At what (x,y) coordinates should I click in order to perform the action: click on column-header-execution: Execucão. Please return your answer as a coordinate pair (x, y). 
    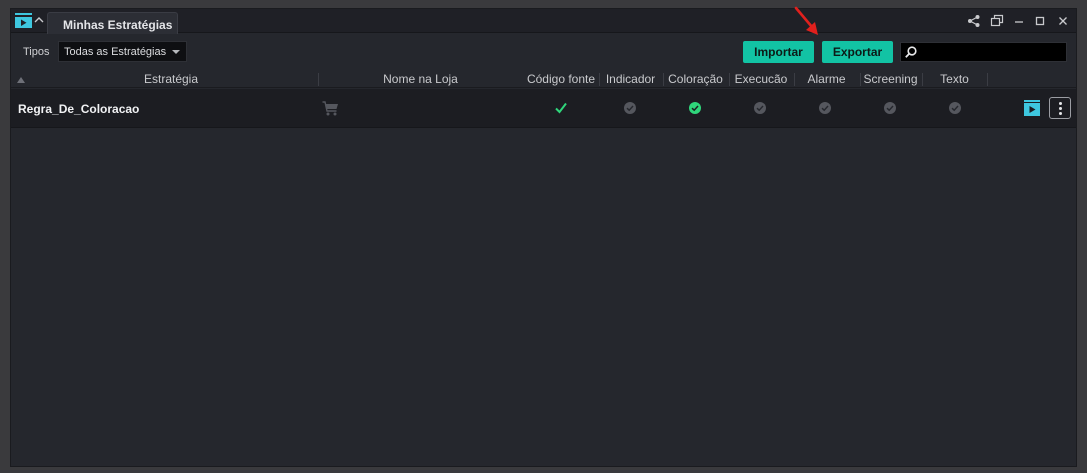
    Looking at the image, I should click on (761, 79).